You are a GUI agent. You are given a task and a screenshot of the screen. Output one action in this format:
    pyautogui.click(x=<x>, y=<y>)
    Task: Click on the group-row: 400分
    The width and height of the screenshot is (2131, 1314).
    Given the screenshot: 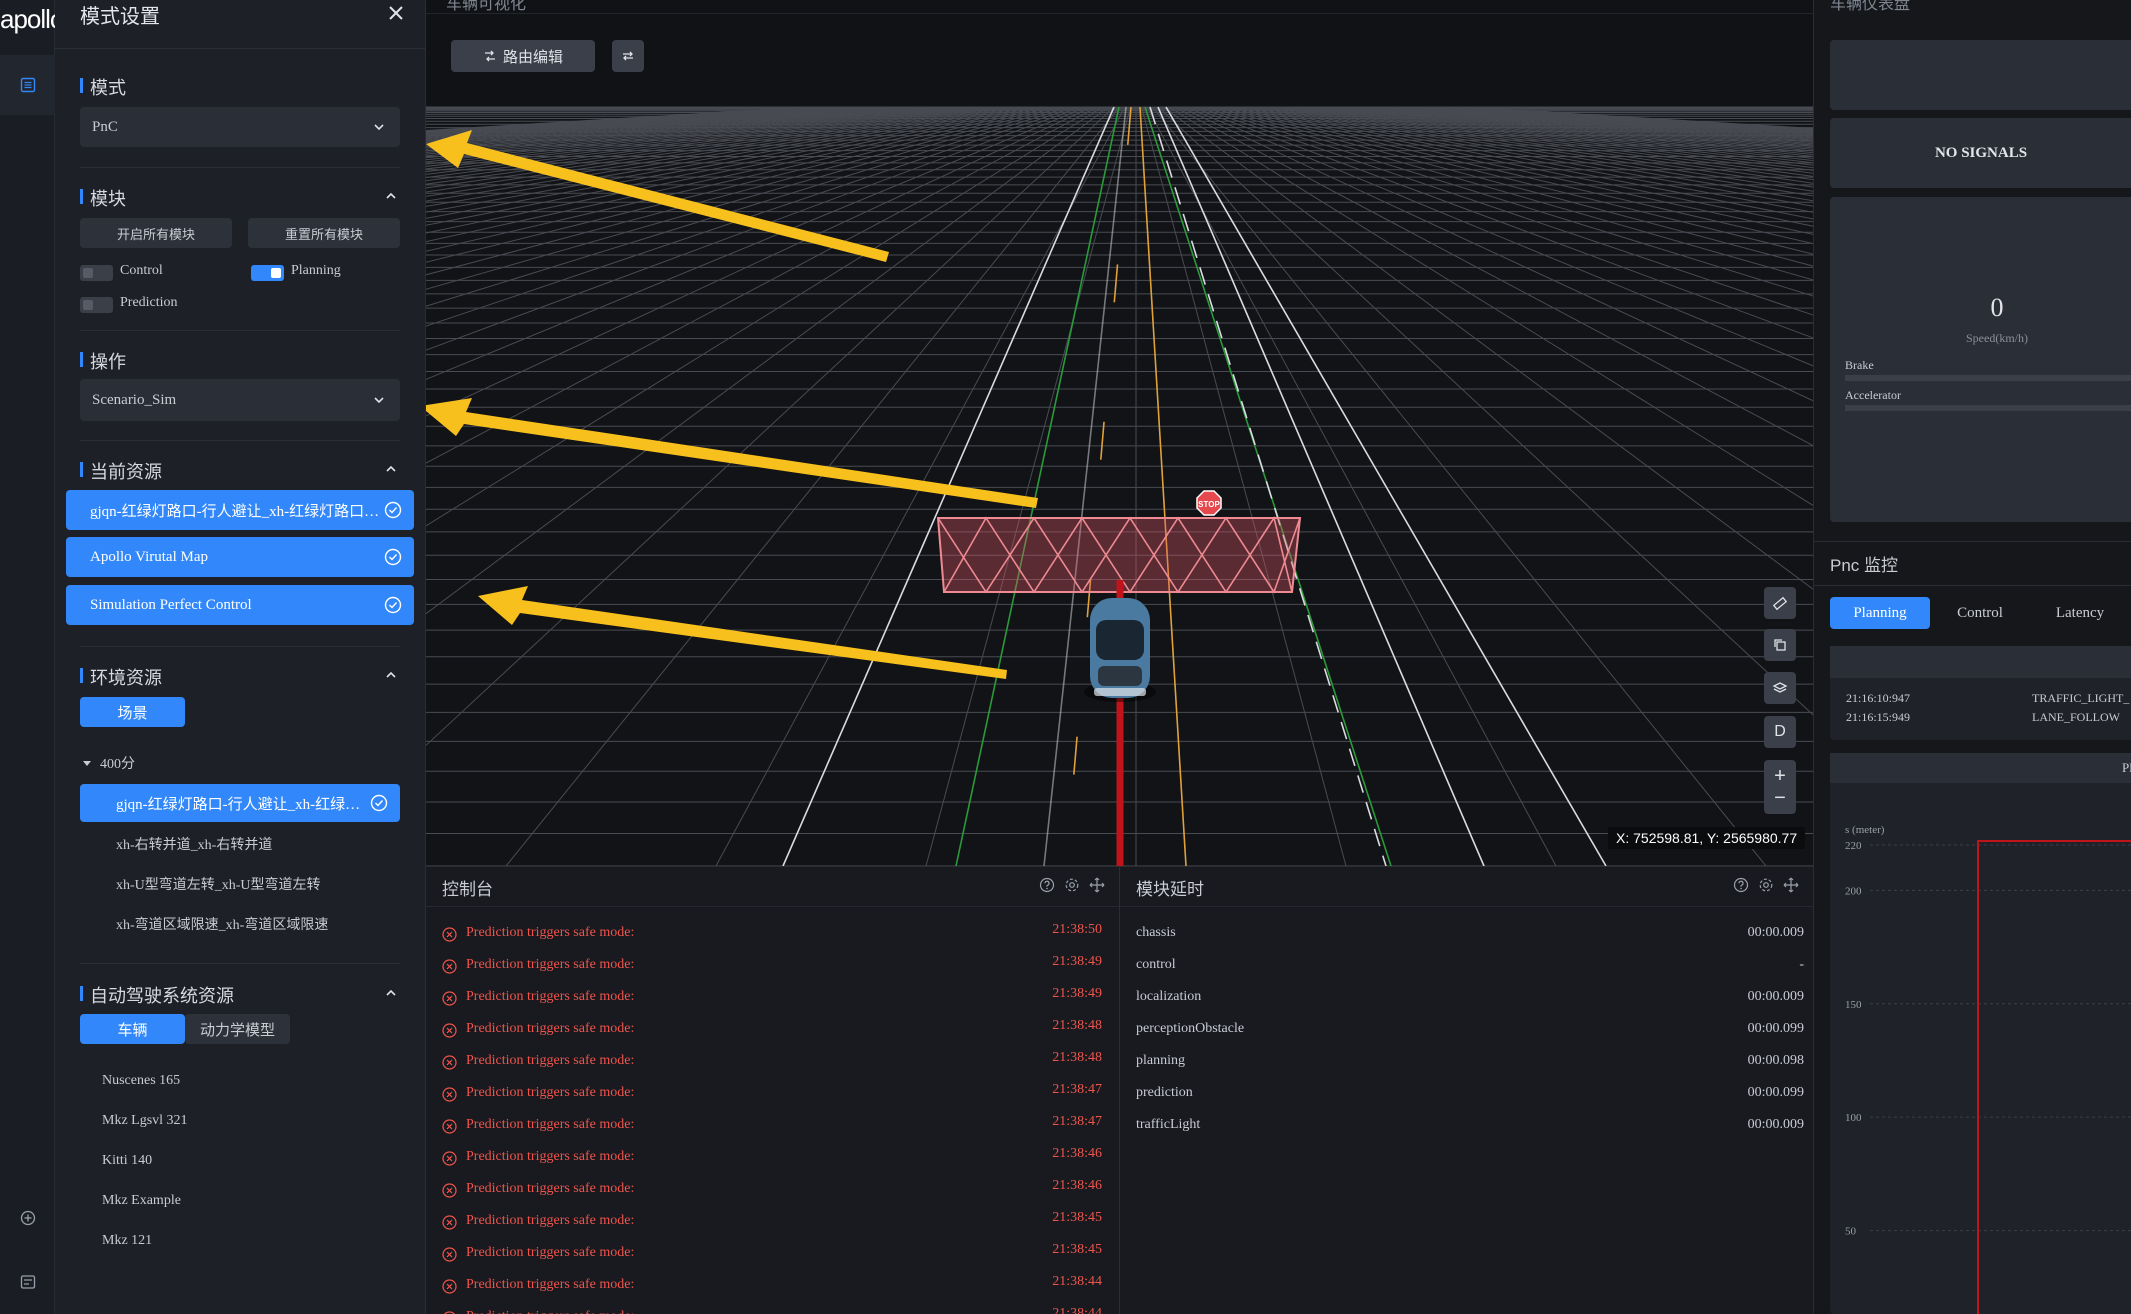 What is the action you would take?
    pyautogui.click(x=108, y=763)
    